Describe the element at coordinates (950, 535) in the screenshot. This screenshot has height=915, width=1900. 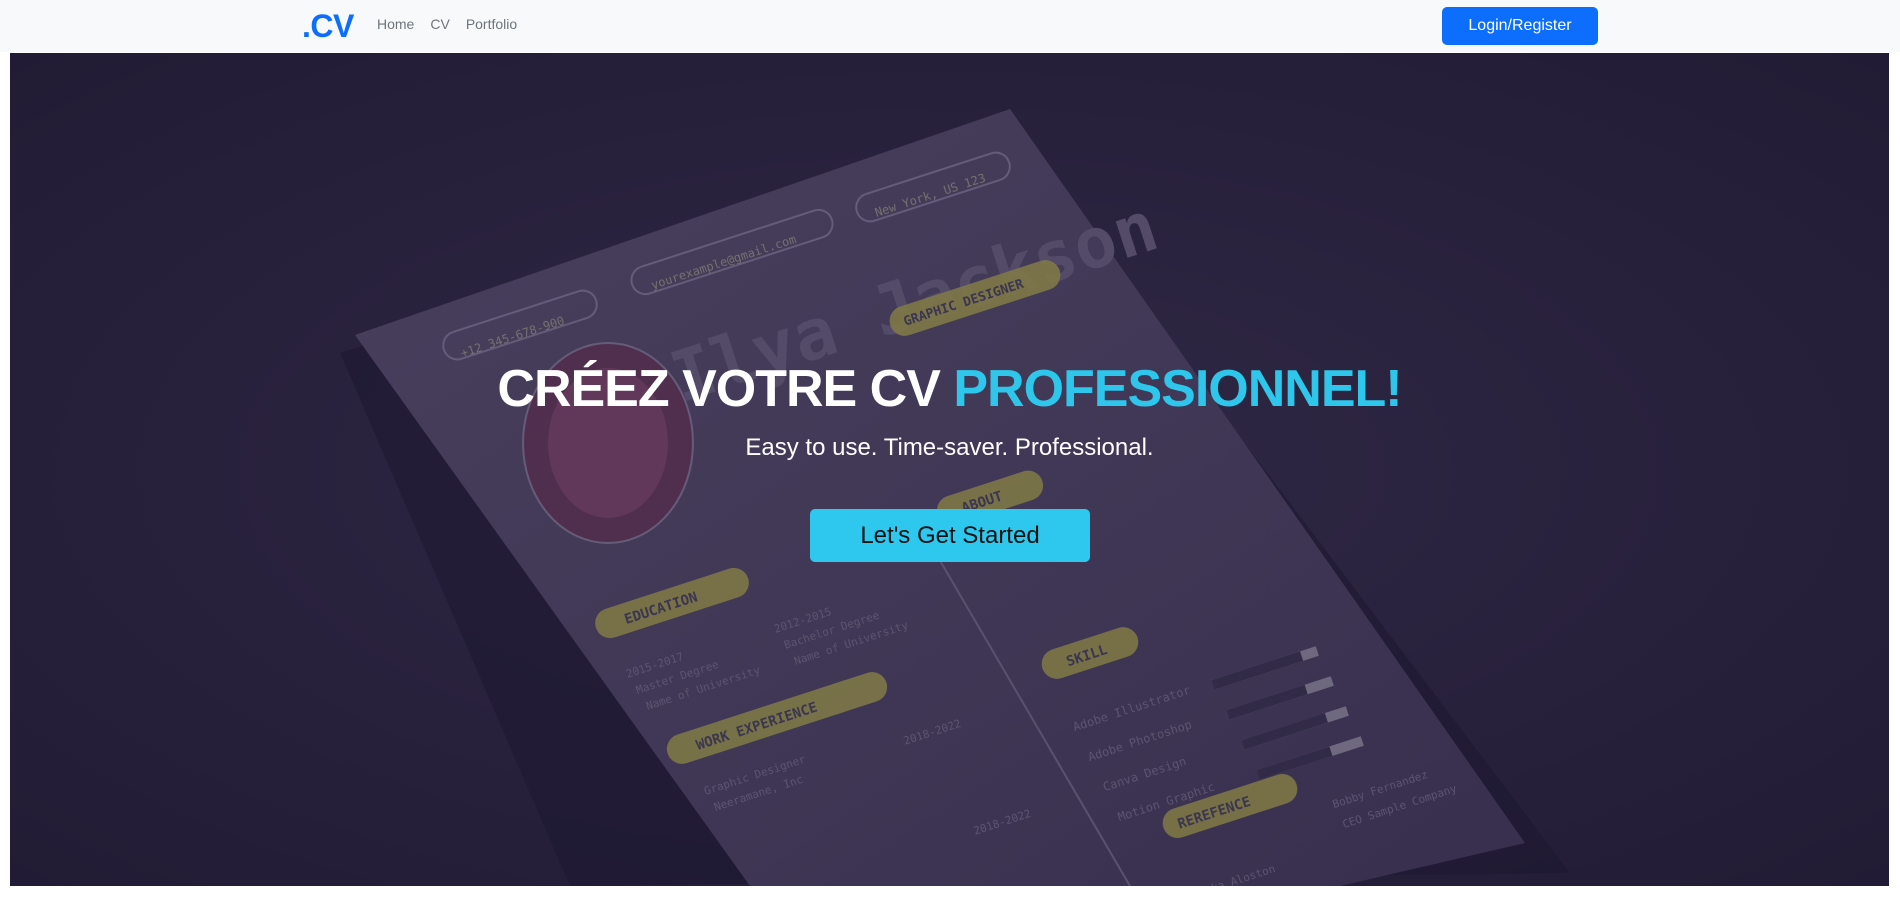
I see `get-started-button: Let's Get Started` at that location.